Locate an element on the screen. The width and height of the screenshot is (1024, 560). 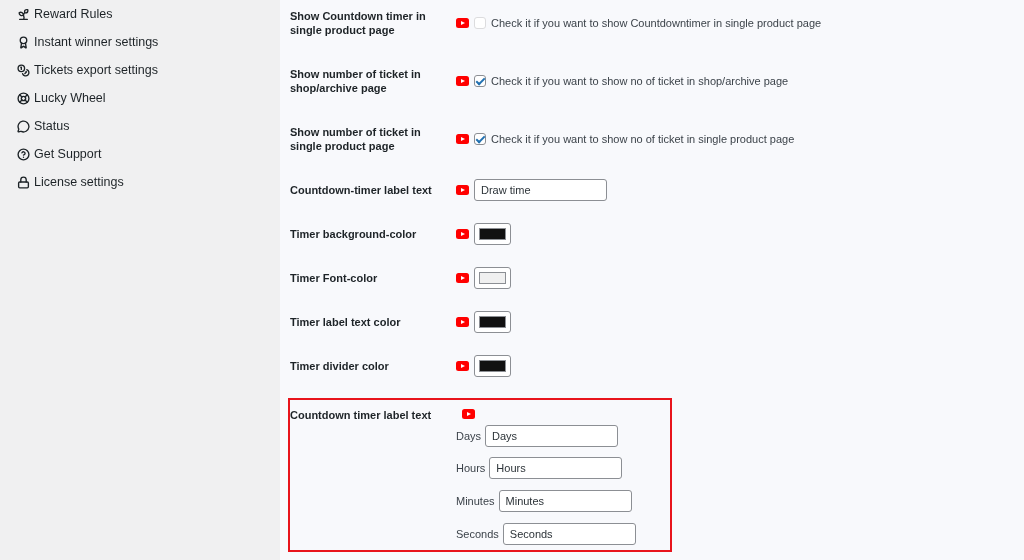
setting-label: Timer Font-color is located at coordinates (334, 278).